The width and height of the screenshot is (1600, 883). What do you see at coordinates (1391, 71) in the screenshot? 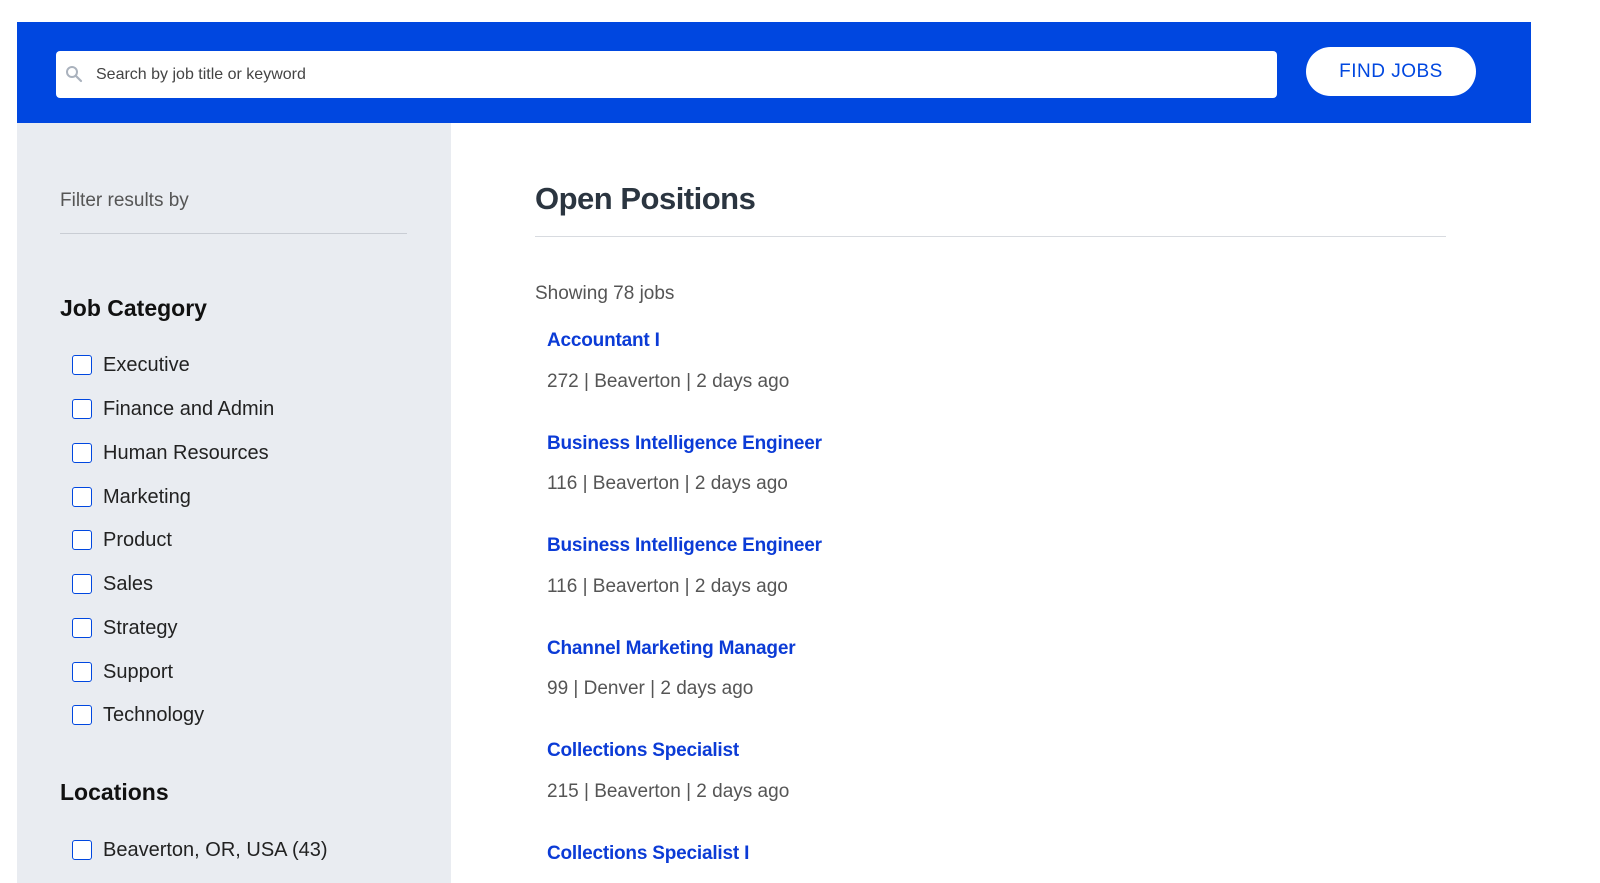
I see `find-jobs-button: FIND JOBS` at bounding box center [1391, 71].